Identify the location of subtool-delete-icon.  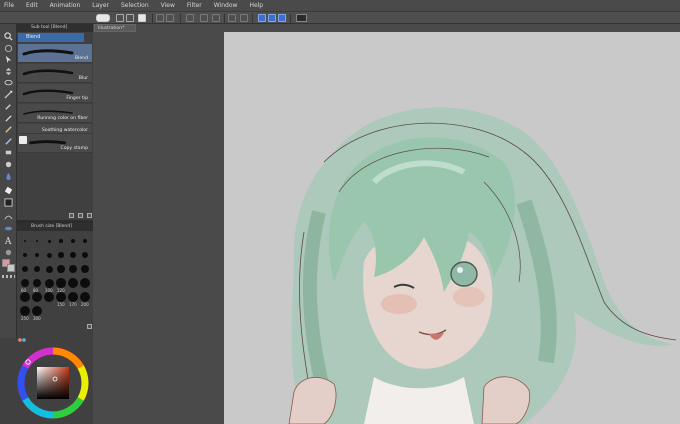
(89, 215).